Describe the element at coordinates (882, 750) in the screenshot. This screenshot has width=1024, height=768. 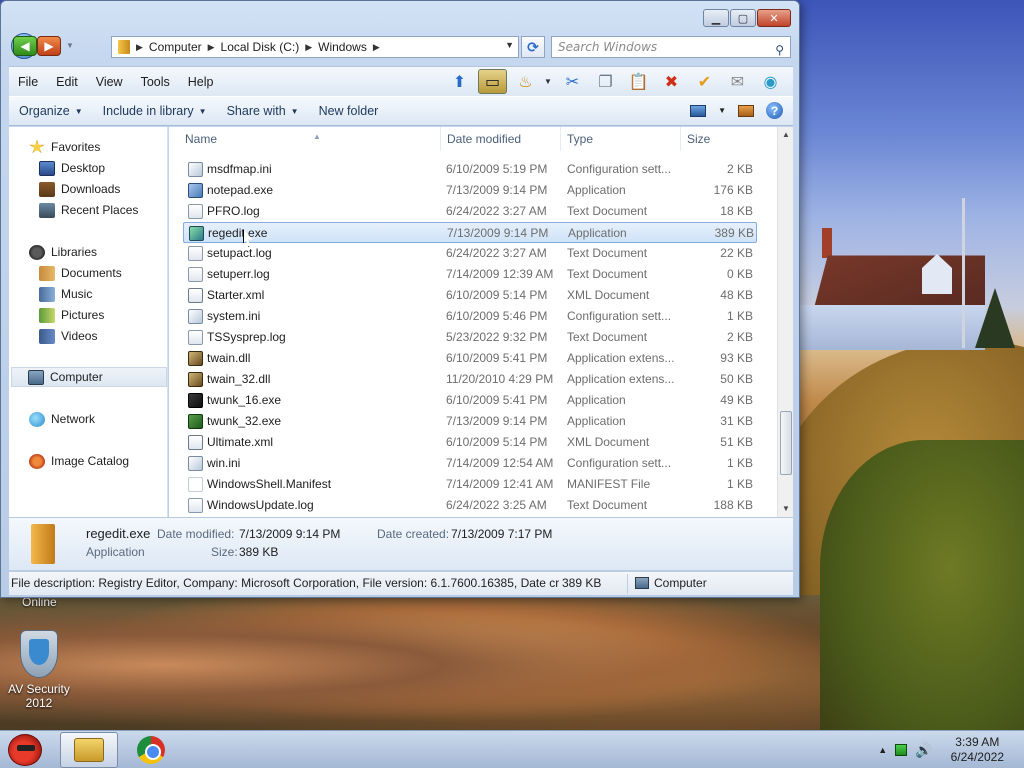
I see `show-hidden-icons-icon: ▲` at that location.